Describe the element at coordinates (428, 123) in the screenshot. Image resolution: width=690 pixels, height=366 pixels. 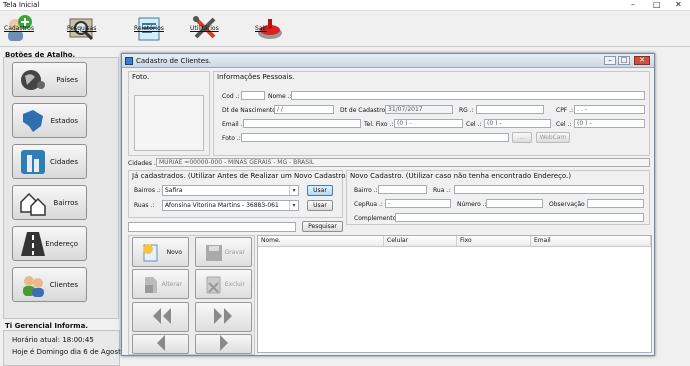
I see `landline-field: (0 ) -` at that location.